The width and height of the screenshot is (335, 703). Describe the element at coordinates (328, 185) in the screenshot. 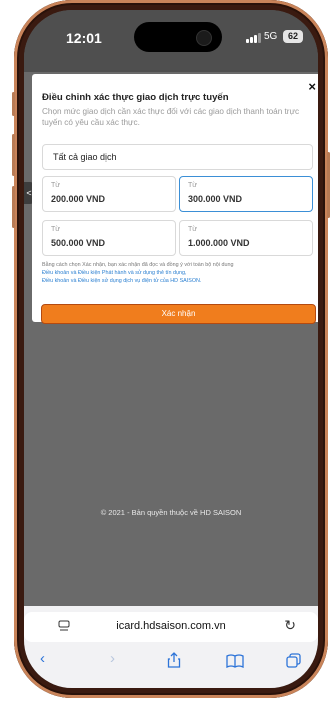

I see `side-button-power` at that location.